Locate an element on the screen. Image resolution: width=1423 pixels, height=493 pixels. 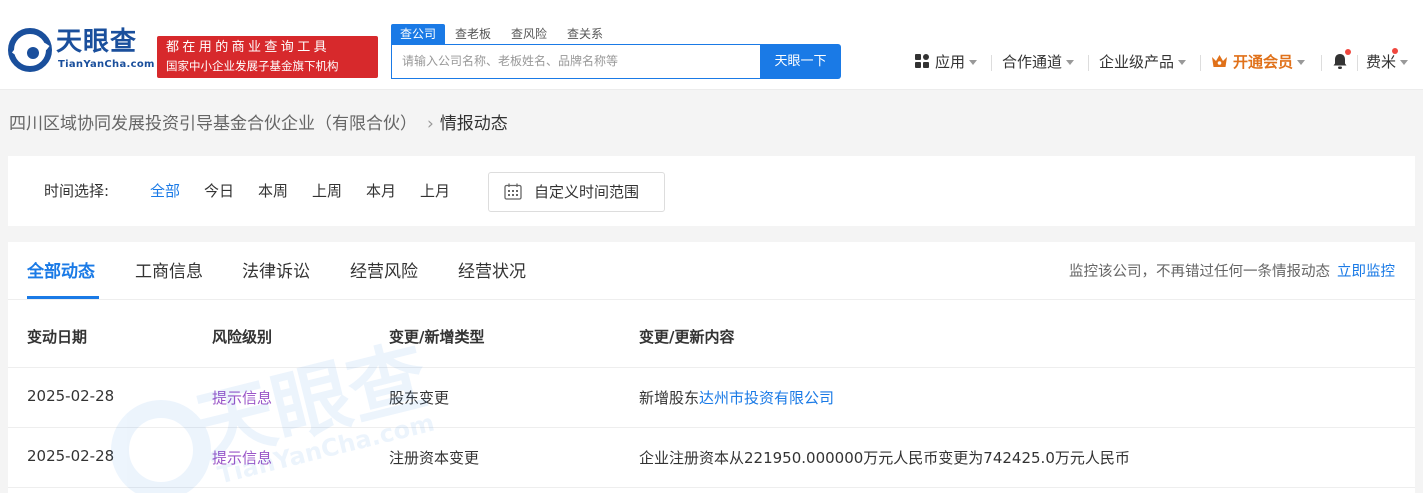
search-tab-boss: 查老板 is located at coordinates (473, 34).